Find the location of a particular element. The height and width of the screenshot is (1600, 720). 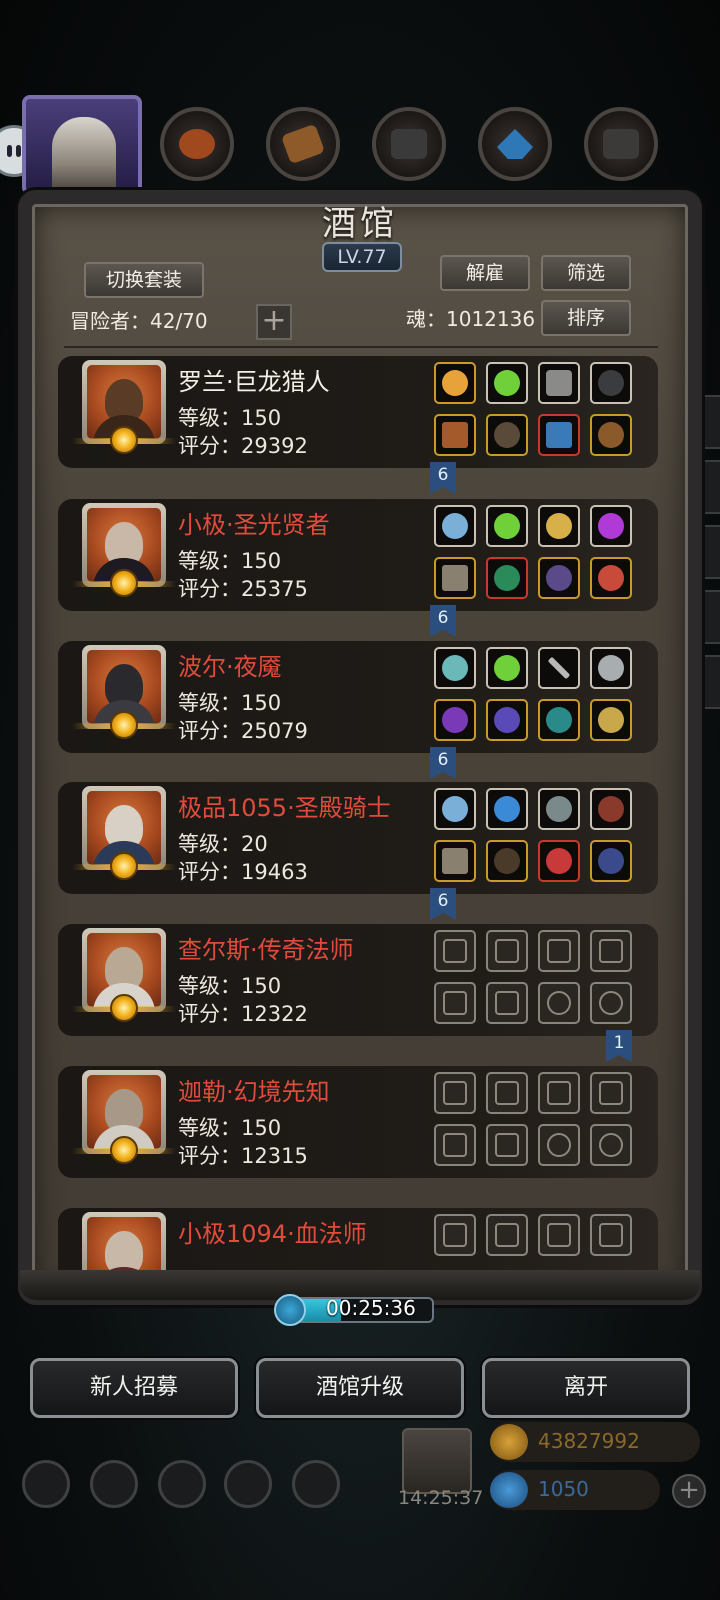

bag-icon is located at coordinates (182, 1484).